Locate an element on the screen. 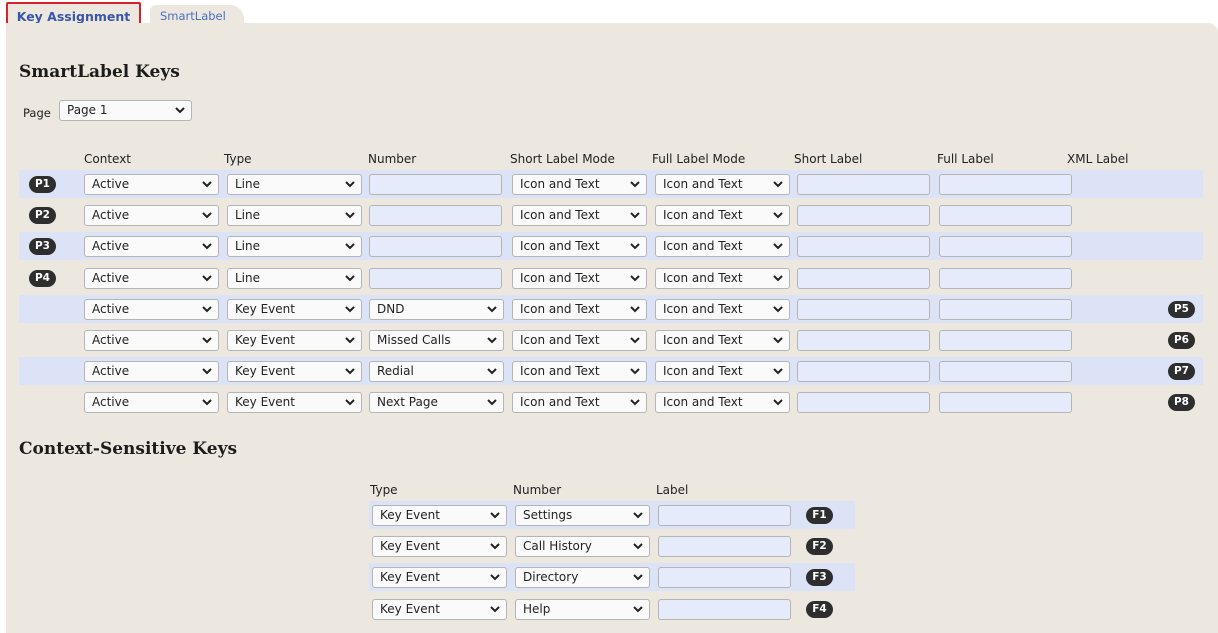 This screenshot has width=1218, height=633. number-select-value: Missed Calls is located at coordinates (414, 340).